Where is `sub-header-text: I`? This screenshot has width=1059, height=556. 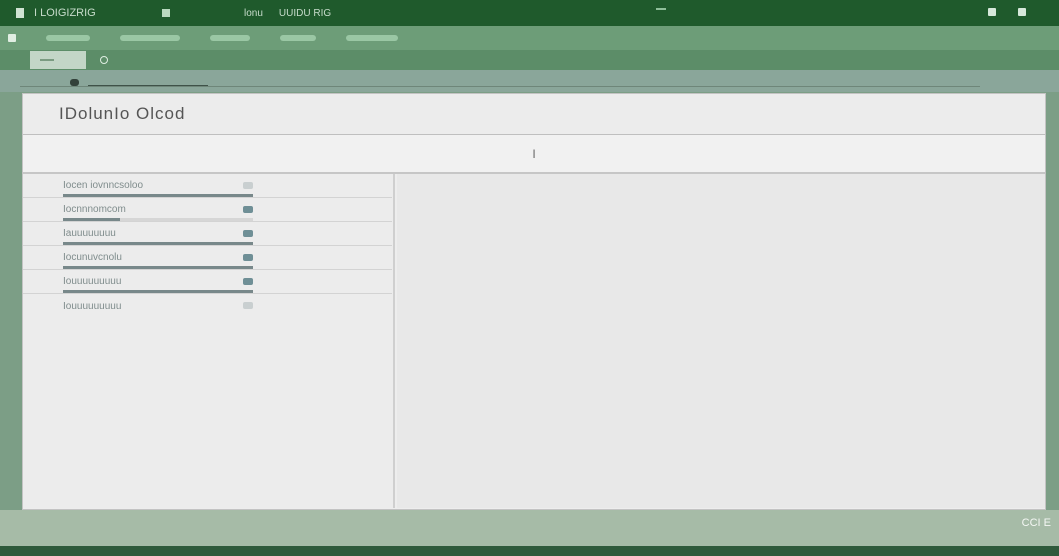 sub-header-text: I is located at coordinates (534, 153).